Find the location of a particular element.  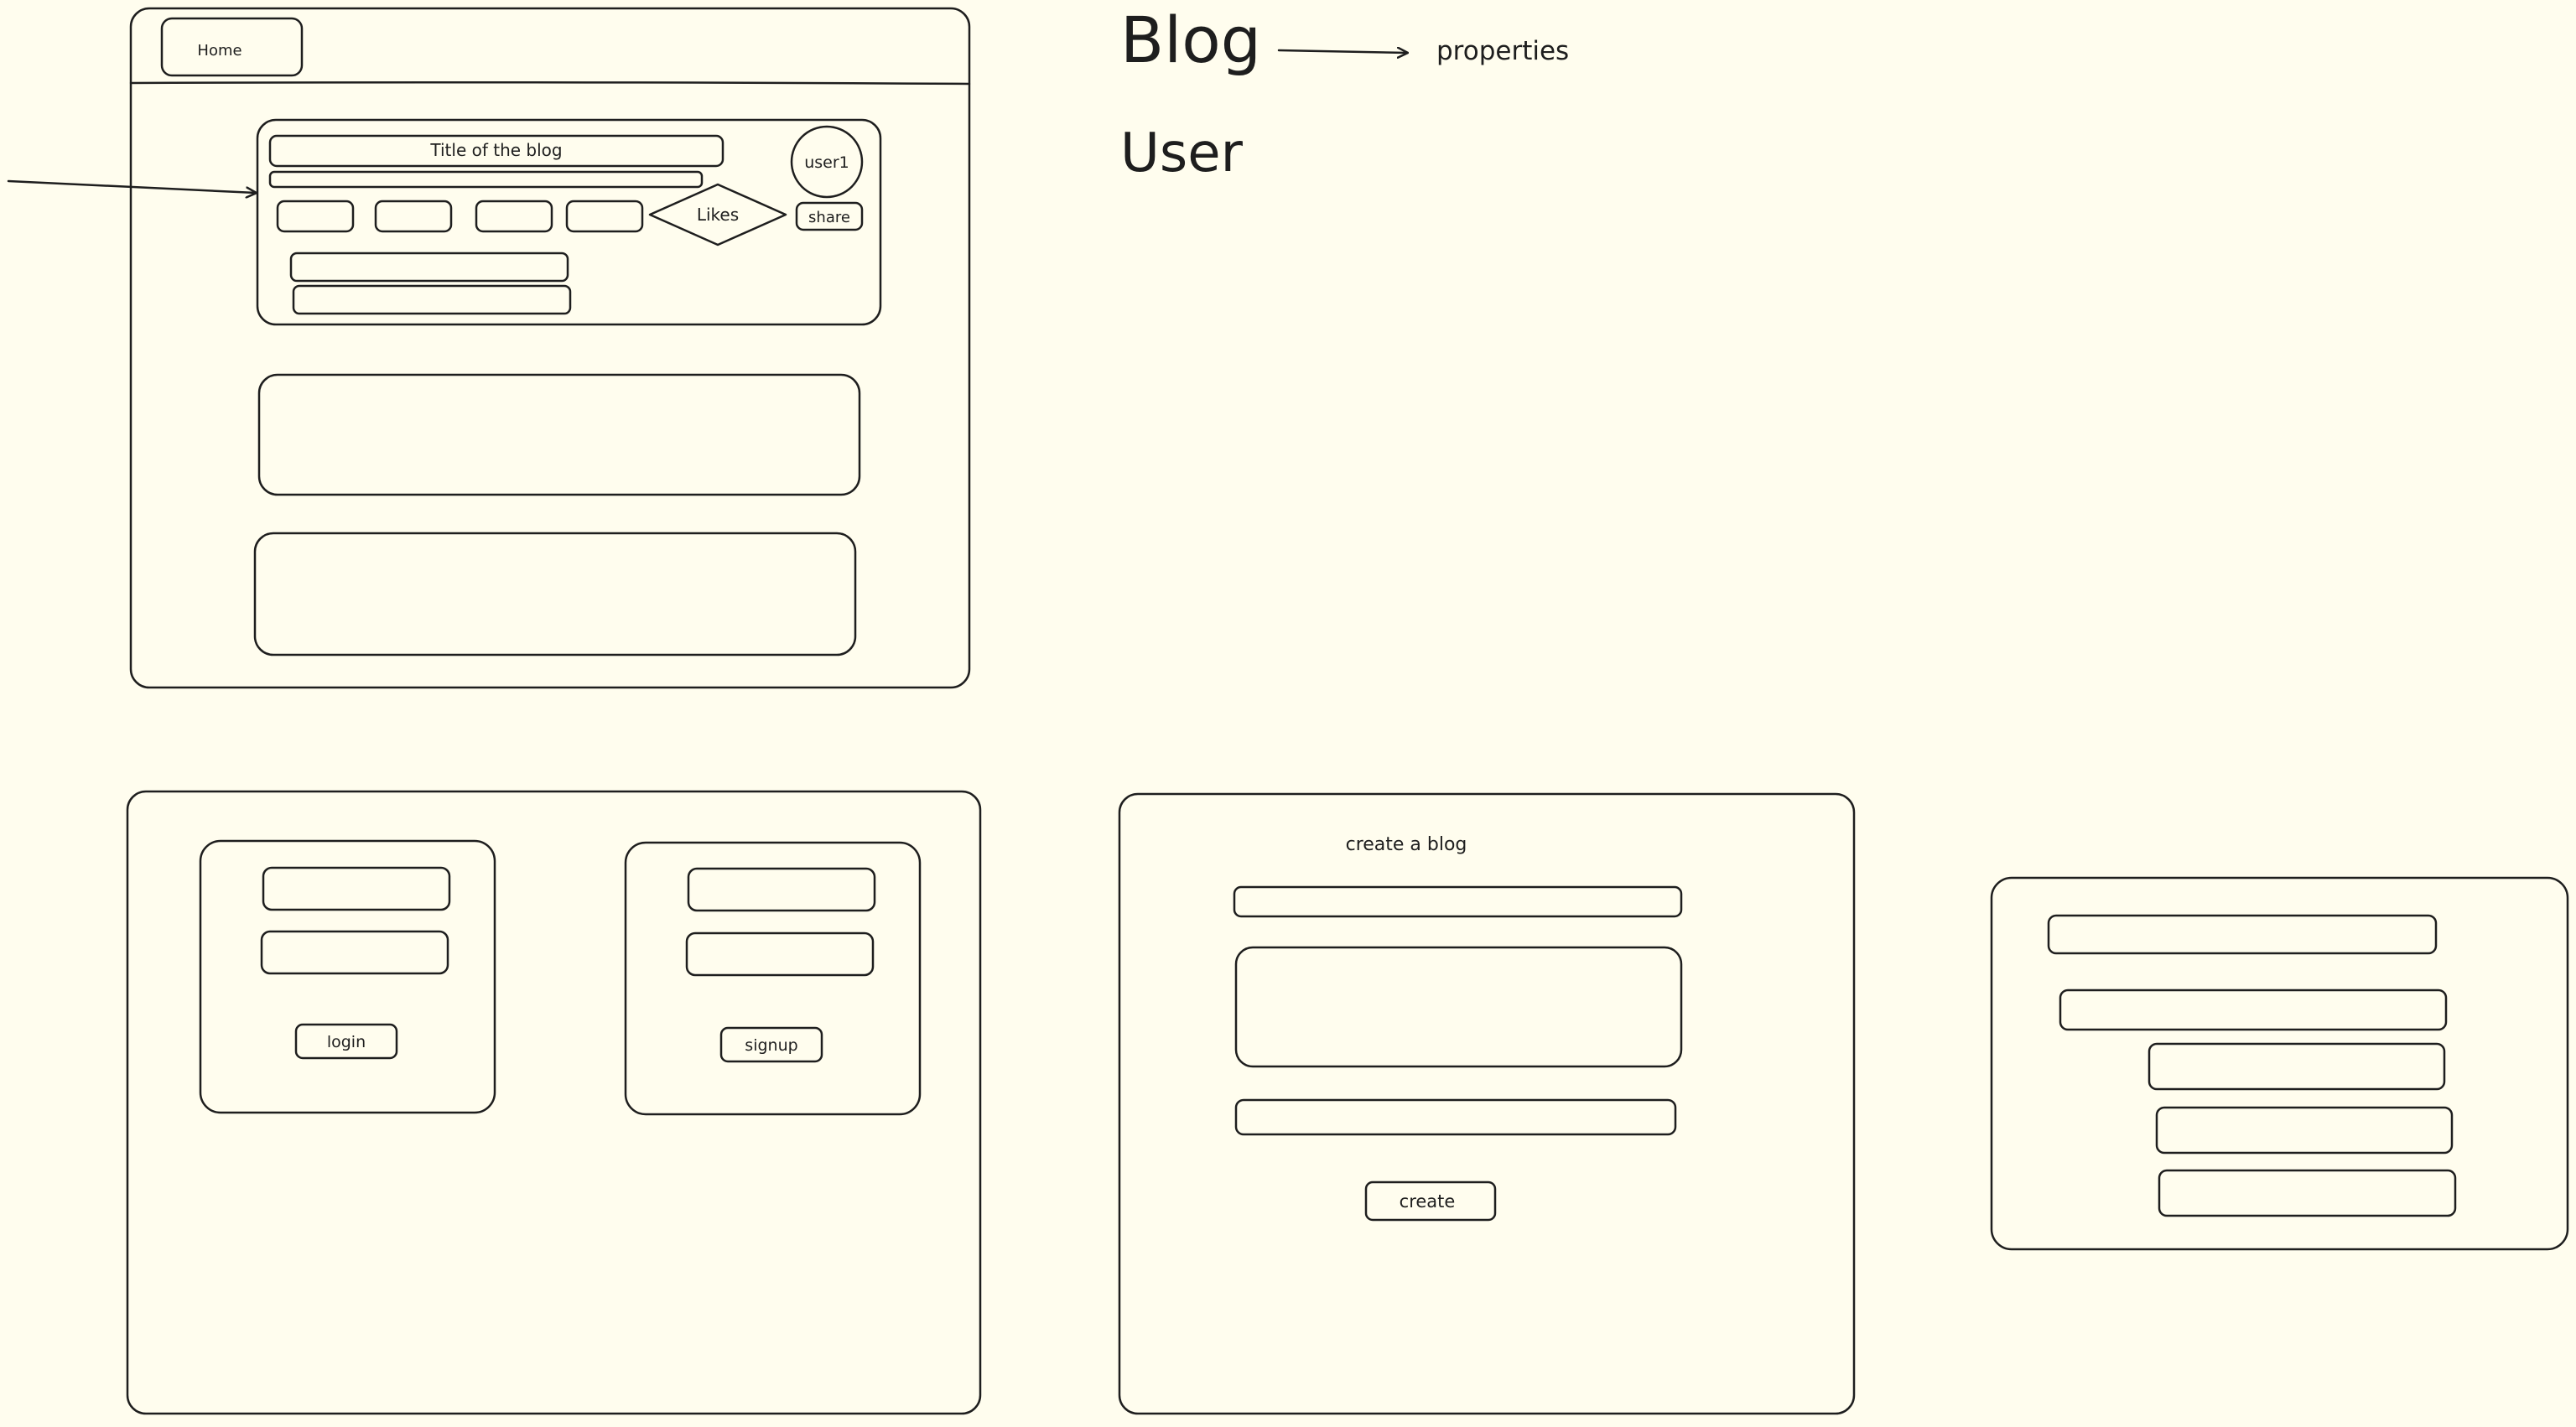

login-form-frame is located at coordinates (347, 976).